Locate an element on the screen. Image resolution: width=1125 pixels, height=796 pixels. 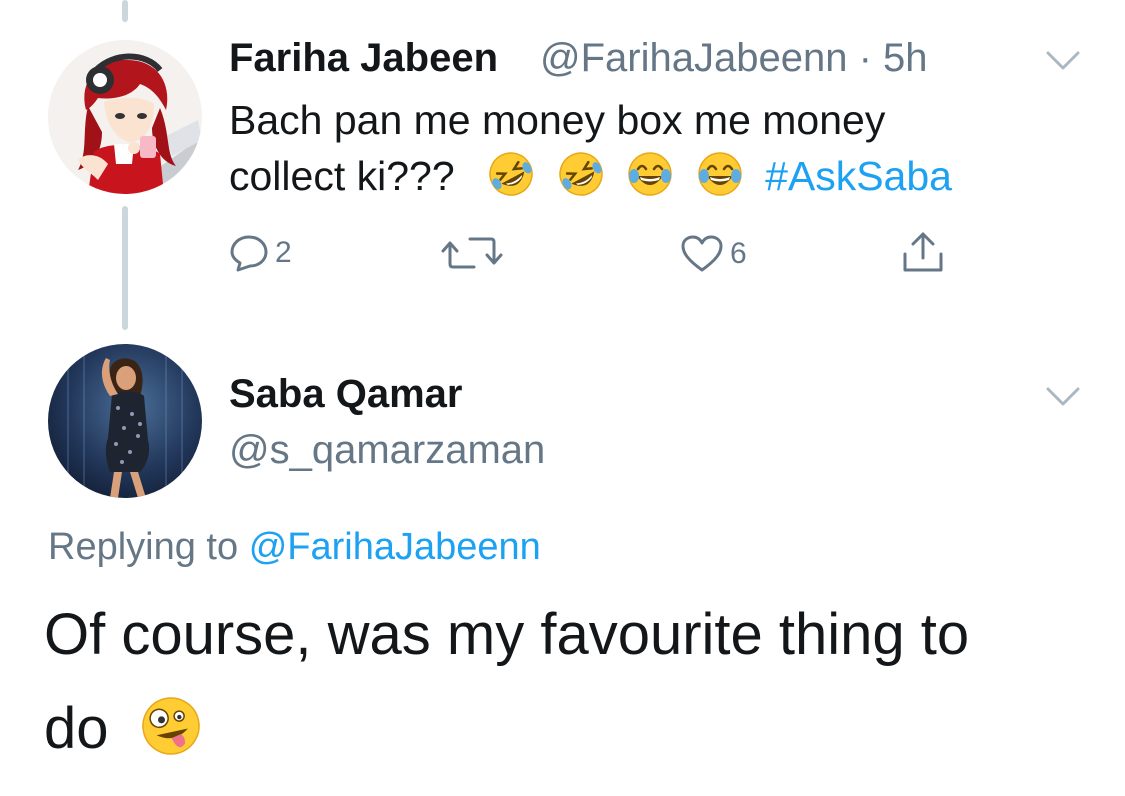
parent-timestamp: 5h is located at coordinates (905, 58).